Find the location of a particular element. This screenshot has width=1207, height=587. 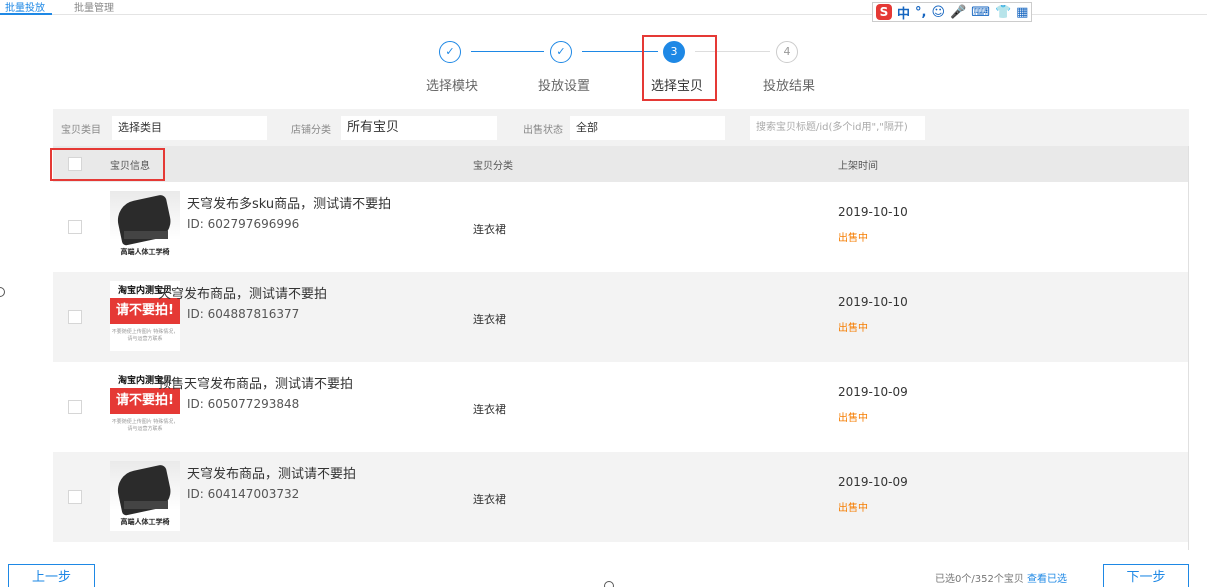

ime-keyboard-icon: ⌨ is located at coordinates (980, 12).